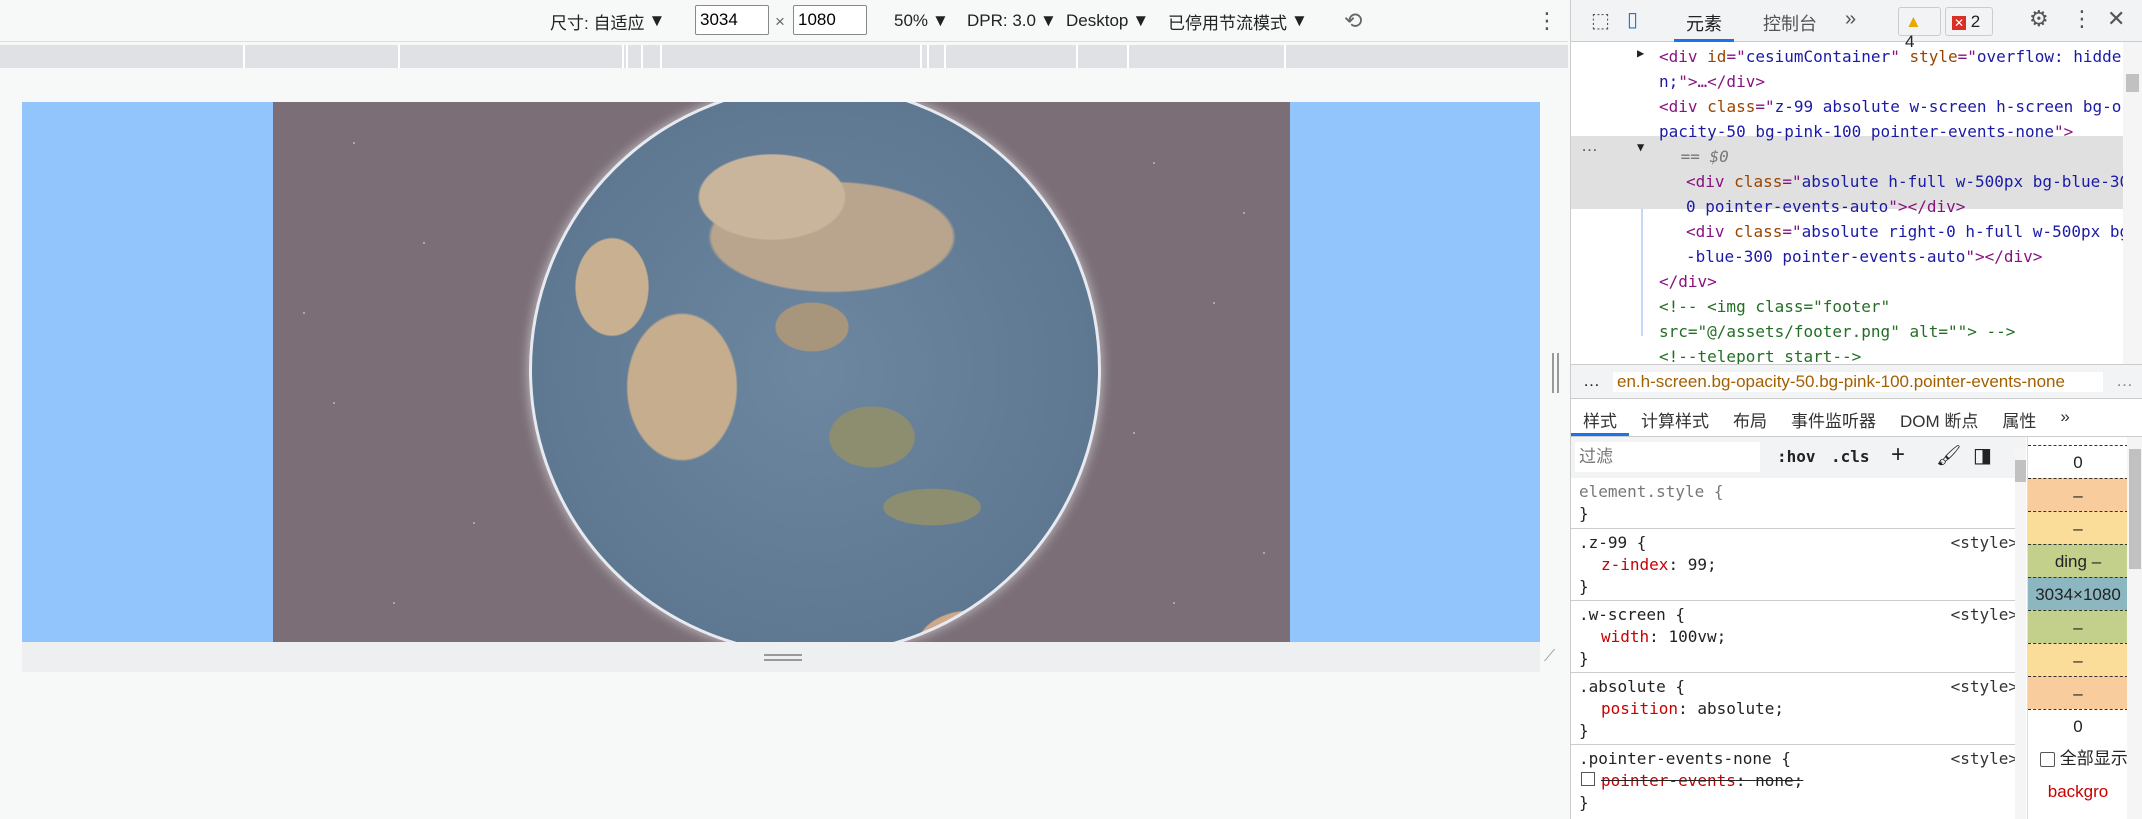 The width and height of the screenshot is (2142, 819). Describe the element at coordinates (1012, 21) in the screenshot. I see `dpr-dropdown: DPR: 3.0 ▼` at that location.